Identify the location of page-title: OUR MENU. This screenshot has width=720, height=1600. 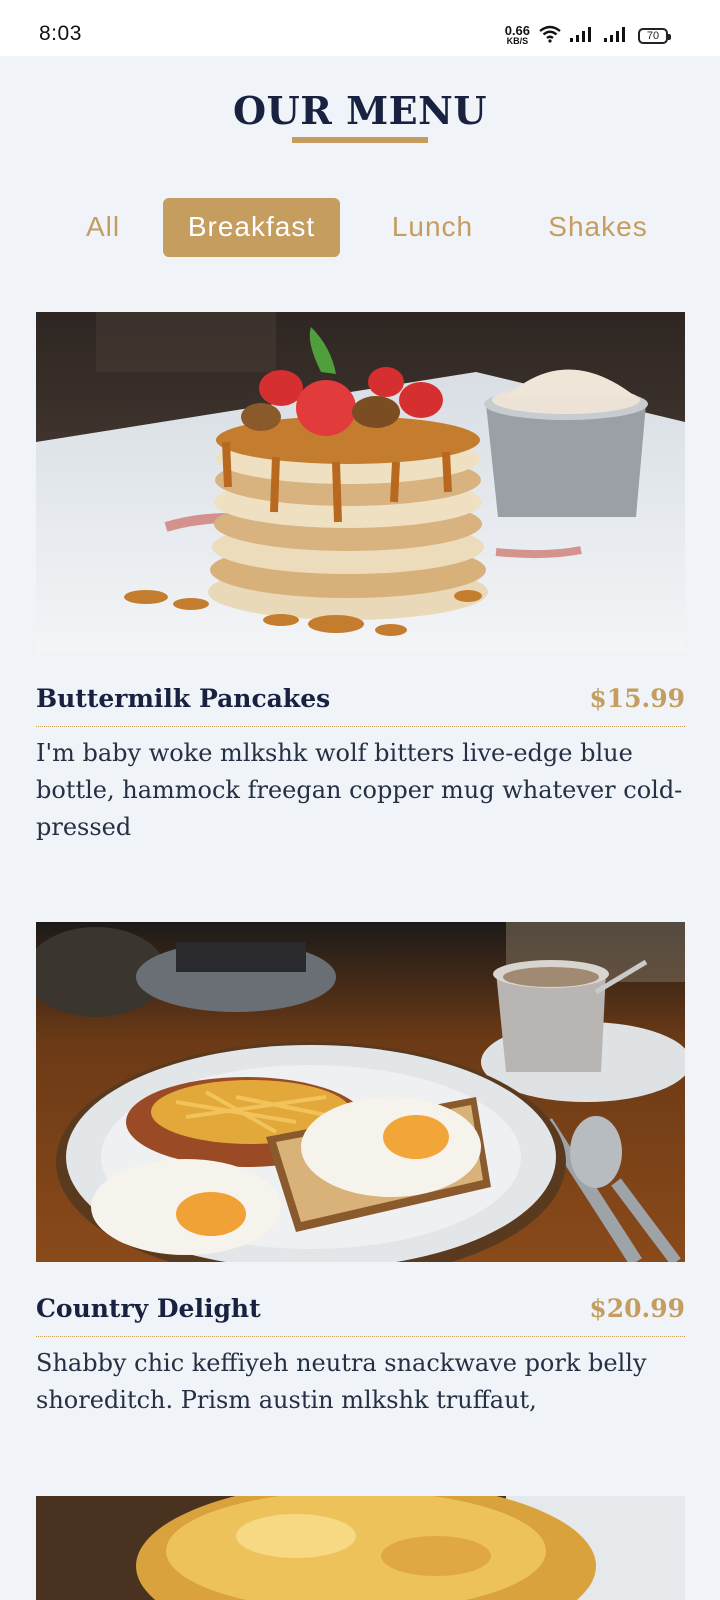
(360, 110).